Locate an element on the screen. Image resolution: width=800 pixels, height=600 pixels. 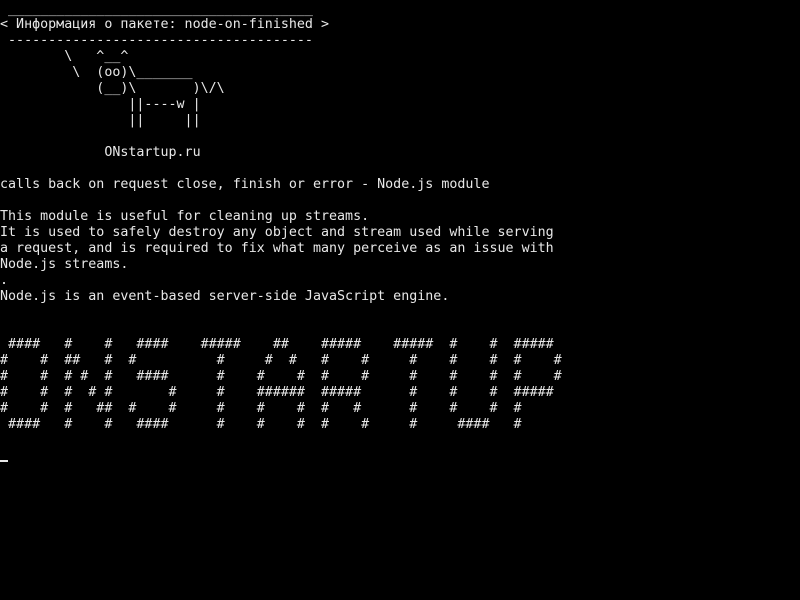
cow-art-line: \ ^__^ is located at coordinates (64, 56).